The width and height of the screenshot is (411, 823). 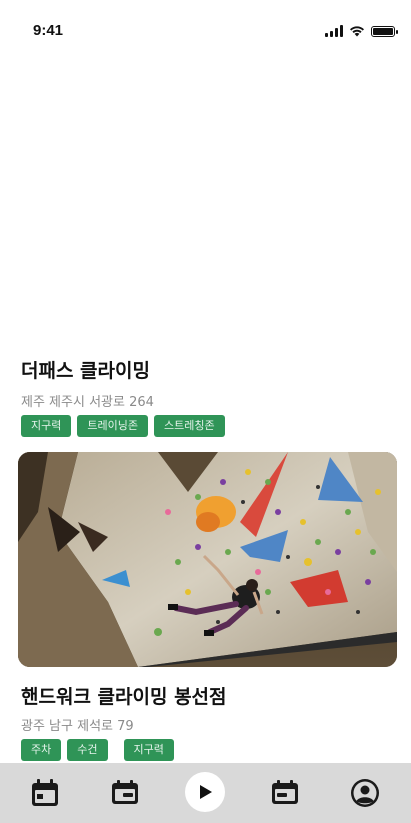 I want to click on profile-icon, so click(x=365, y=793).